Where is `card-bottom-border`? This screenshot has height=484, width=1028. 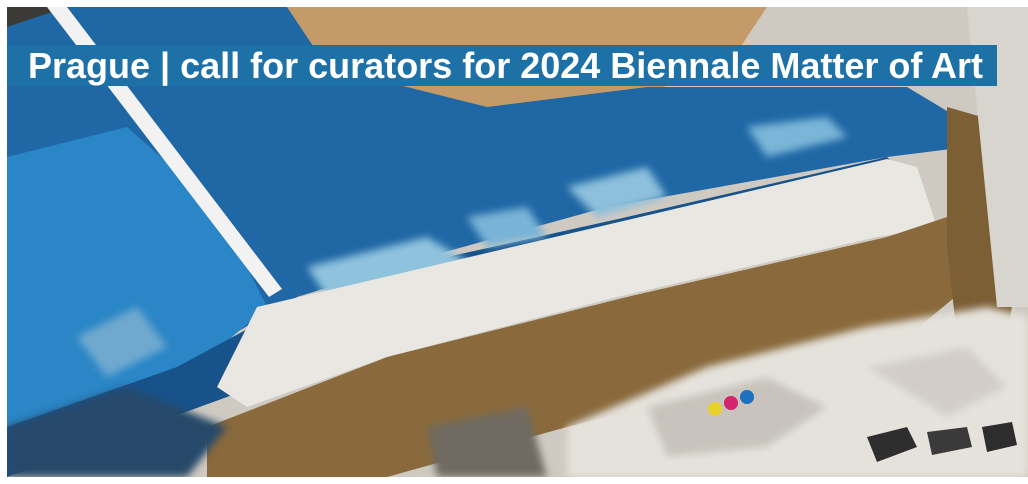
card-bottom-border is located at coordinates (514, 480).